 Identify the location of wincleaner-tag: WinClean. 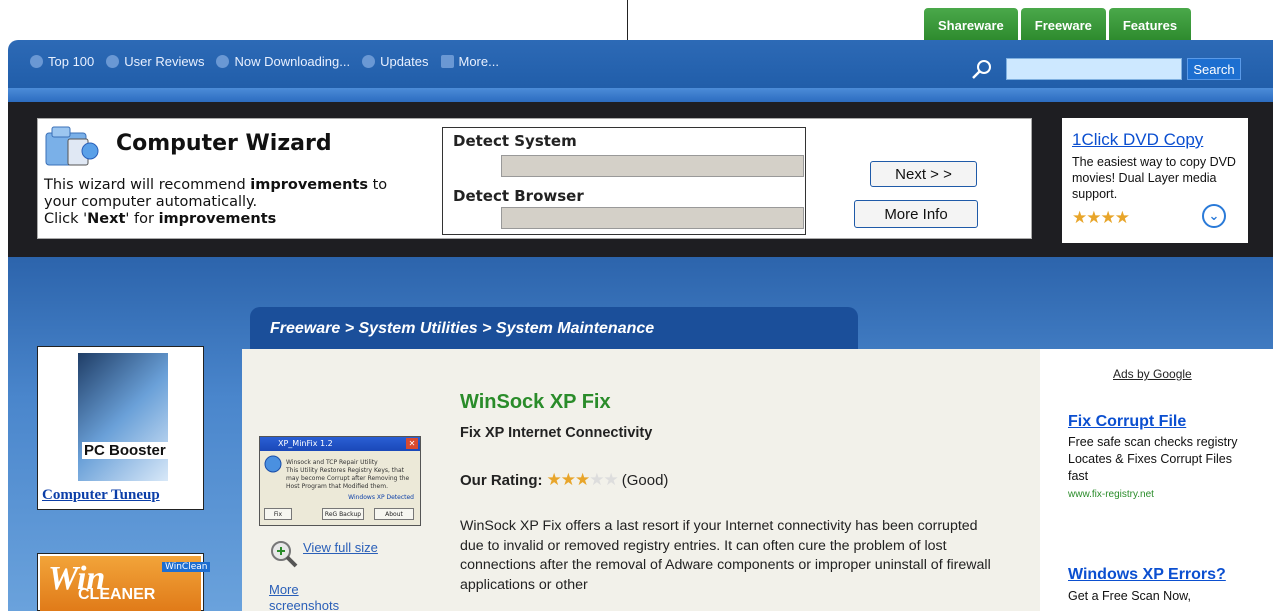
(186, 567).